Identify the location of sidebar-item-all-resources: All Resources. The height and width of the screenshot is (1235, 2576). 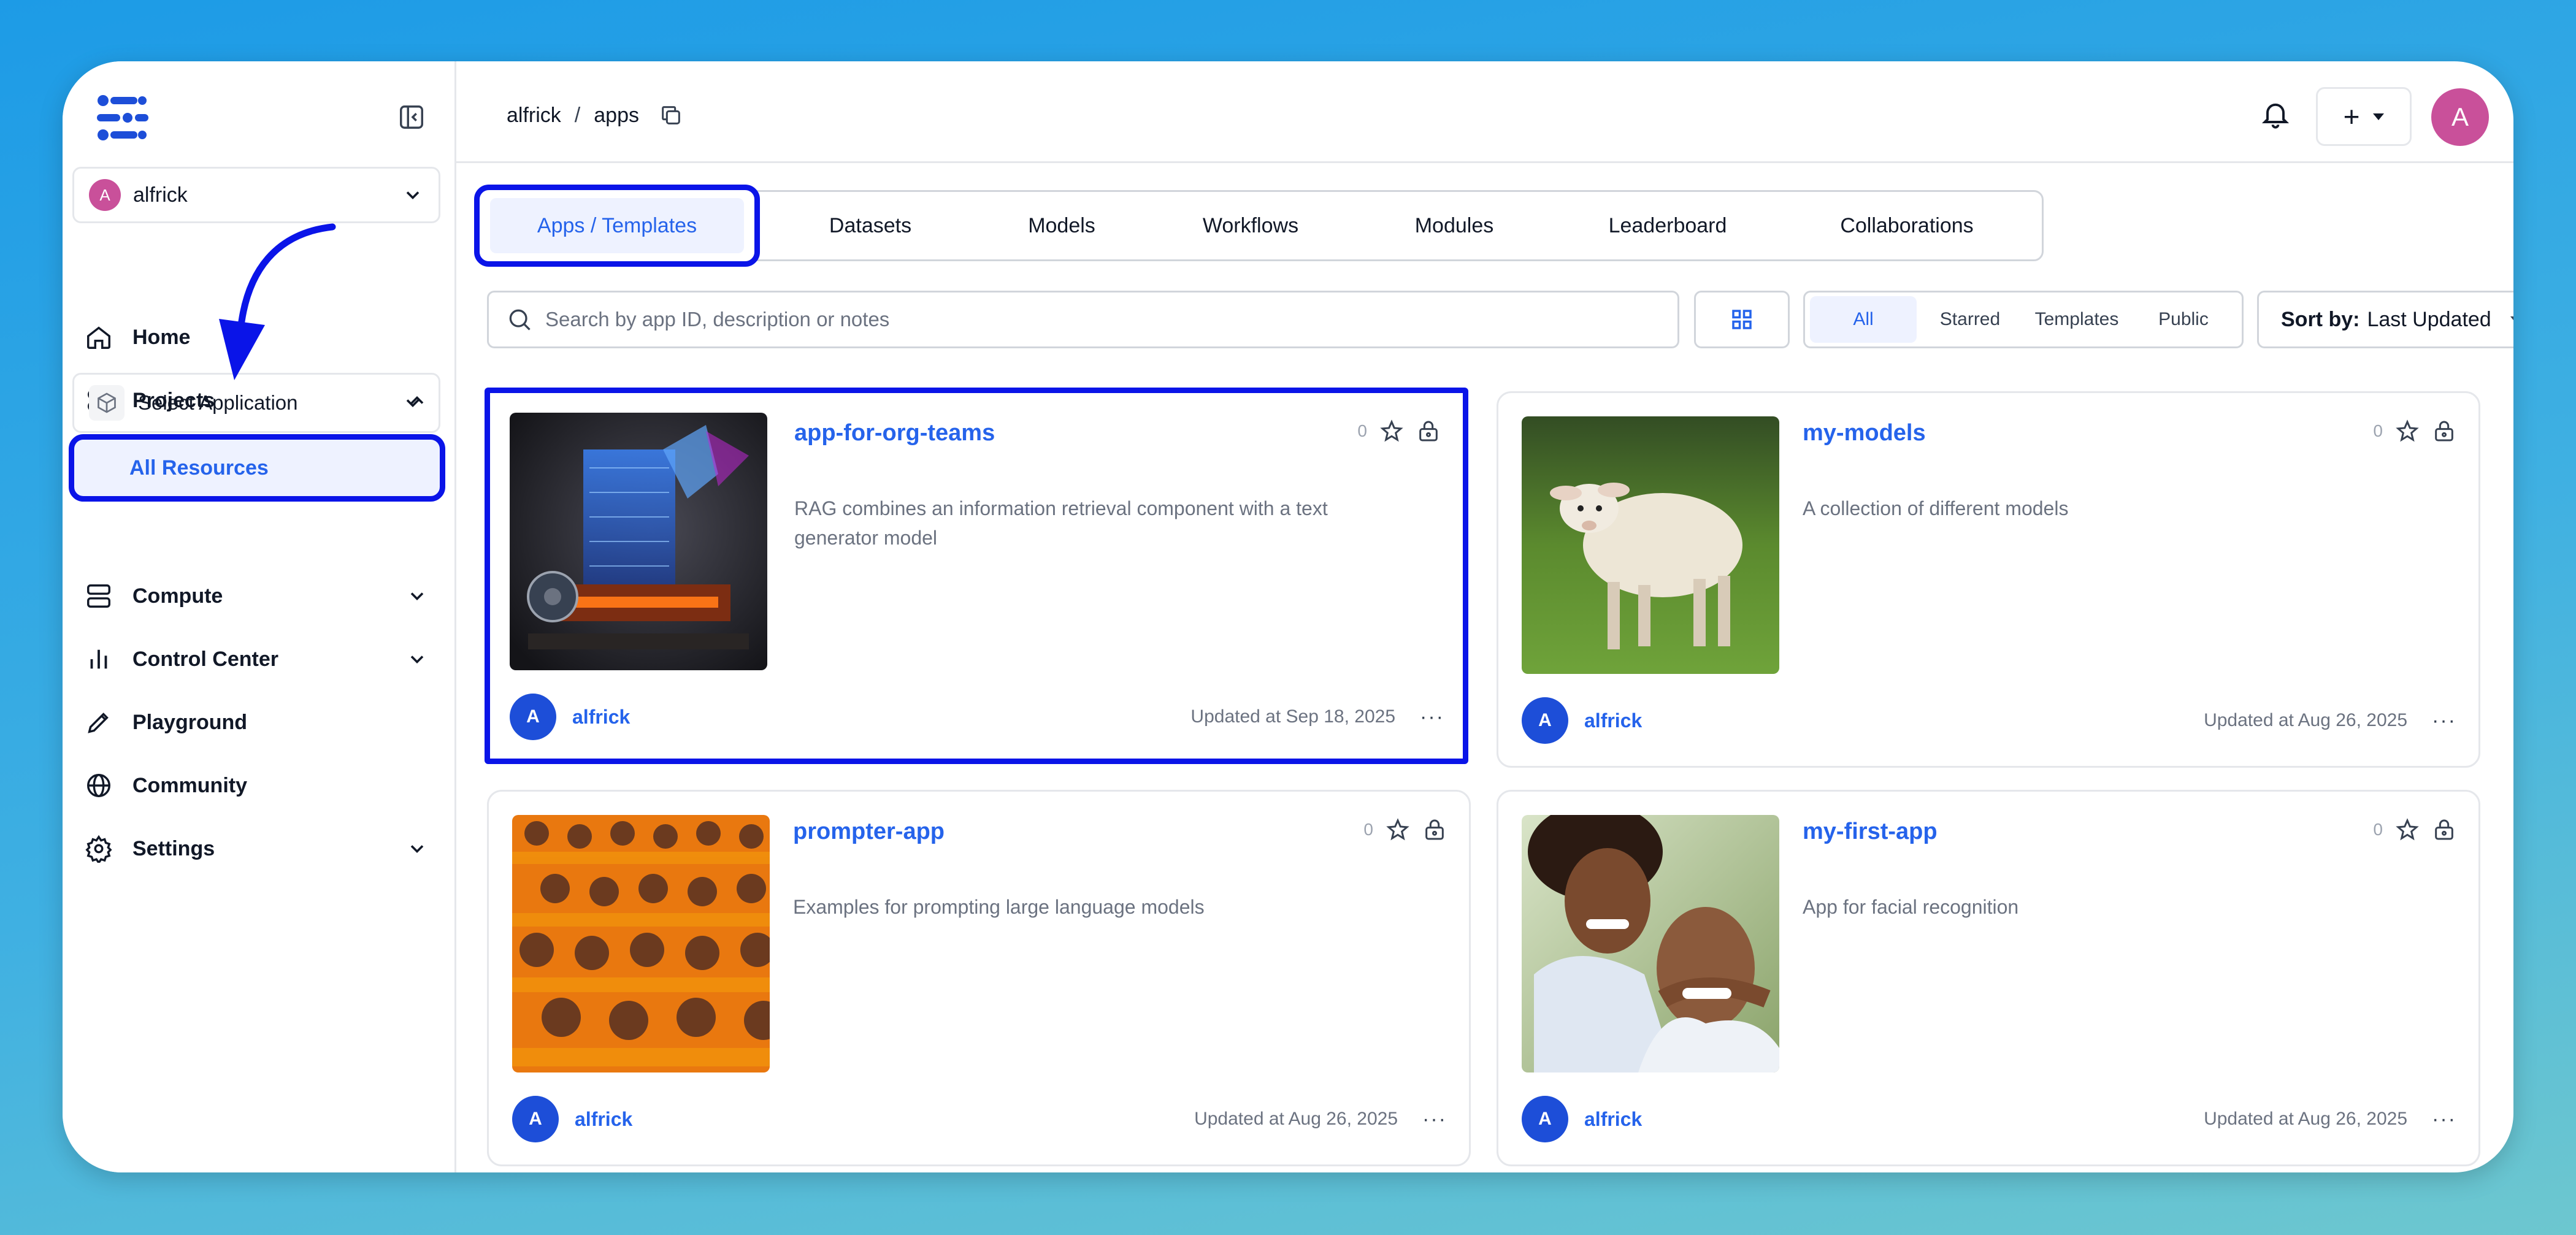
(257, 468).